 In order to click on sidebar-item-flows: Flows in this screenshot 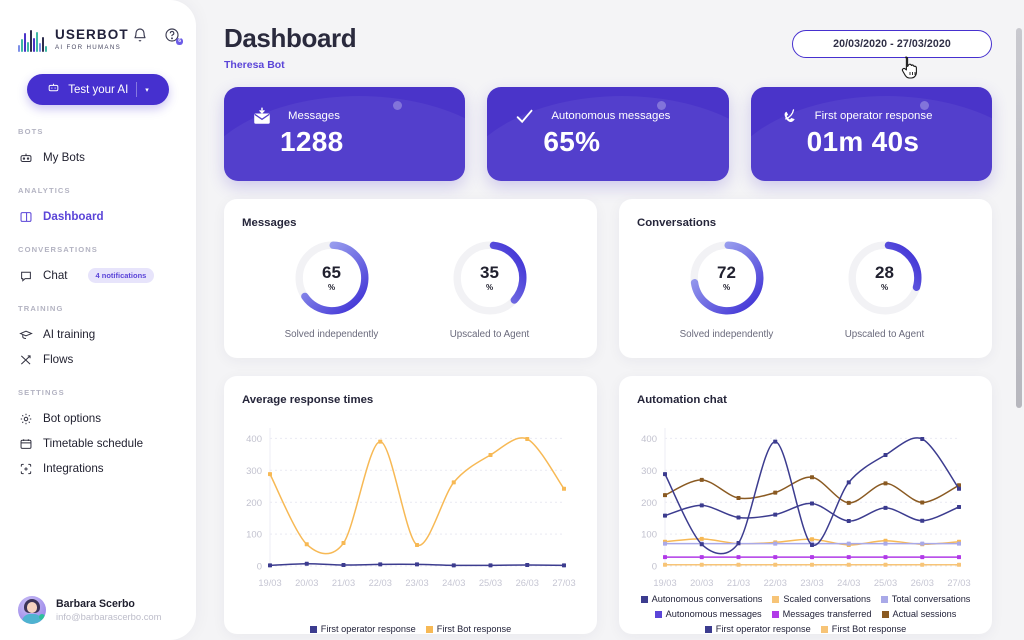, I will do `click(107, 359)`.